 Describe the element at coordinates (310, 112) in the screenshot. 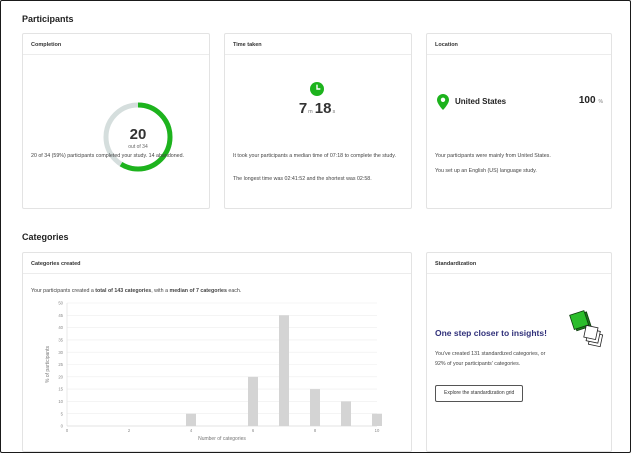

I see `time-minutes-unit: m` at that location.